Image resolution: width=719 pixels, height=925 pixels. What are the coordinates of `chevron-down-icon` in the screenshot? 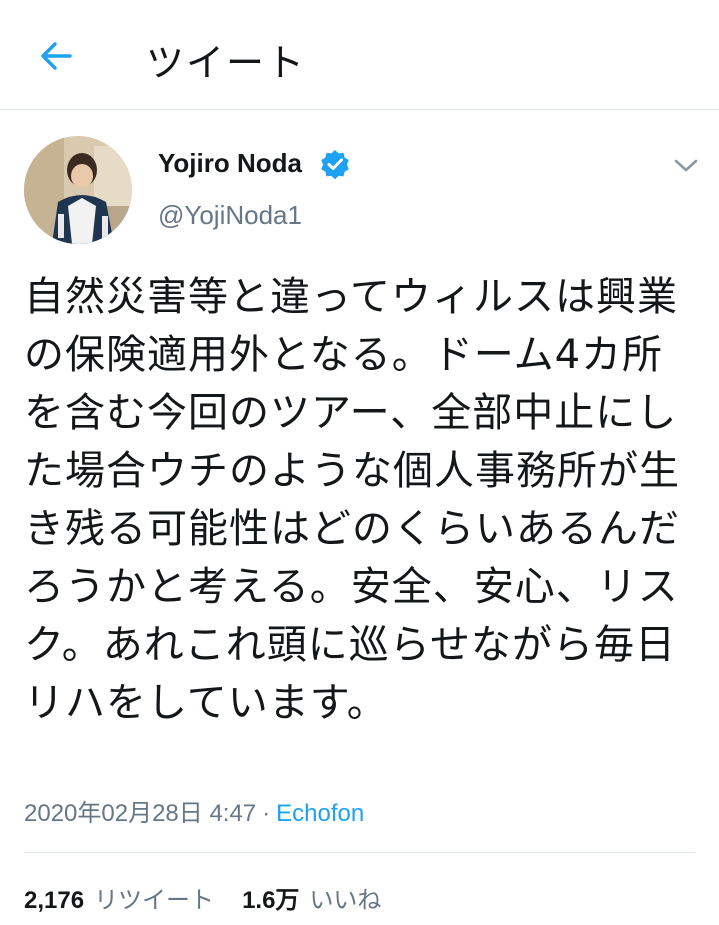 It's located at (686, 165).